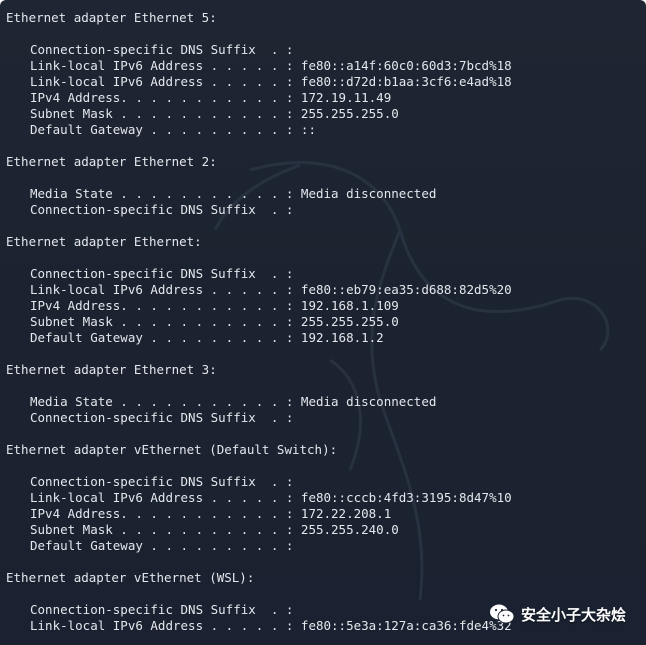 The height and width of the screenshot is (645, 646). I want to click on adapter-property-row: Default Gateway . . . . . . . . . : ::, so click(173, 129).